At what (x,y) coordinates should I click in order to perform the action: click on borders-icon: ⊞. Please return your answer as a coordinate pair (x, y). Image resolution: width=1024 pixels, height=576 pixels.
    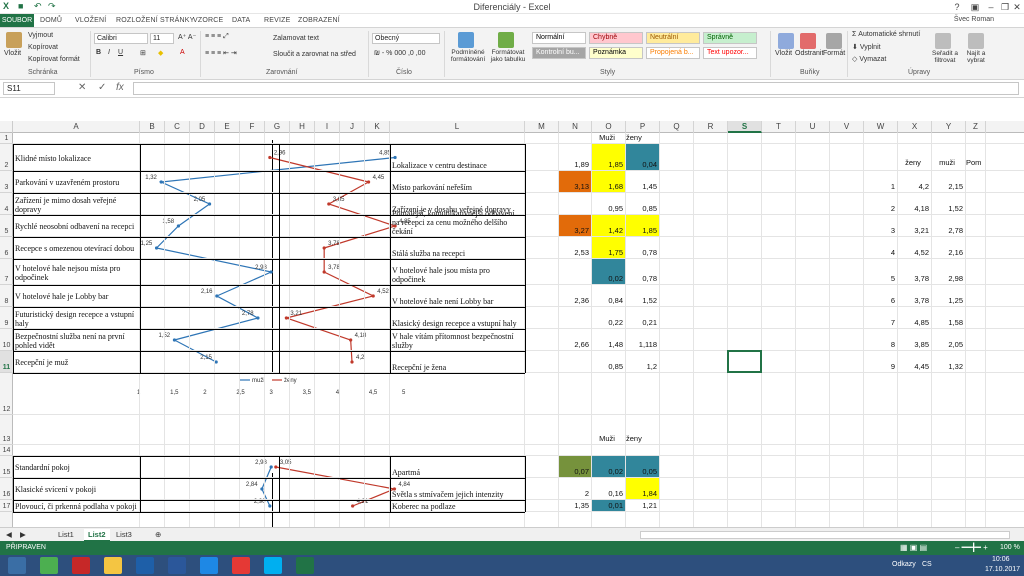
    Looking at the image, I should click on (143, 53).